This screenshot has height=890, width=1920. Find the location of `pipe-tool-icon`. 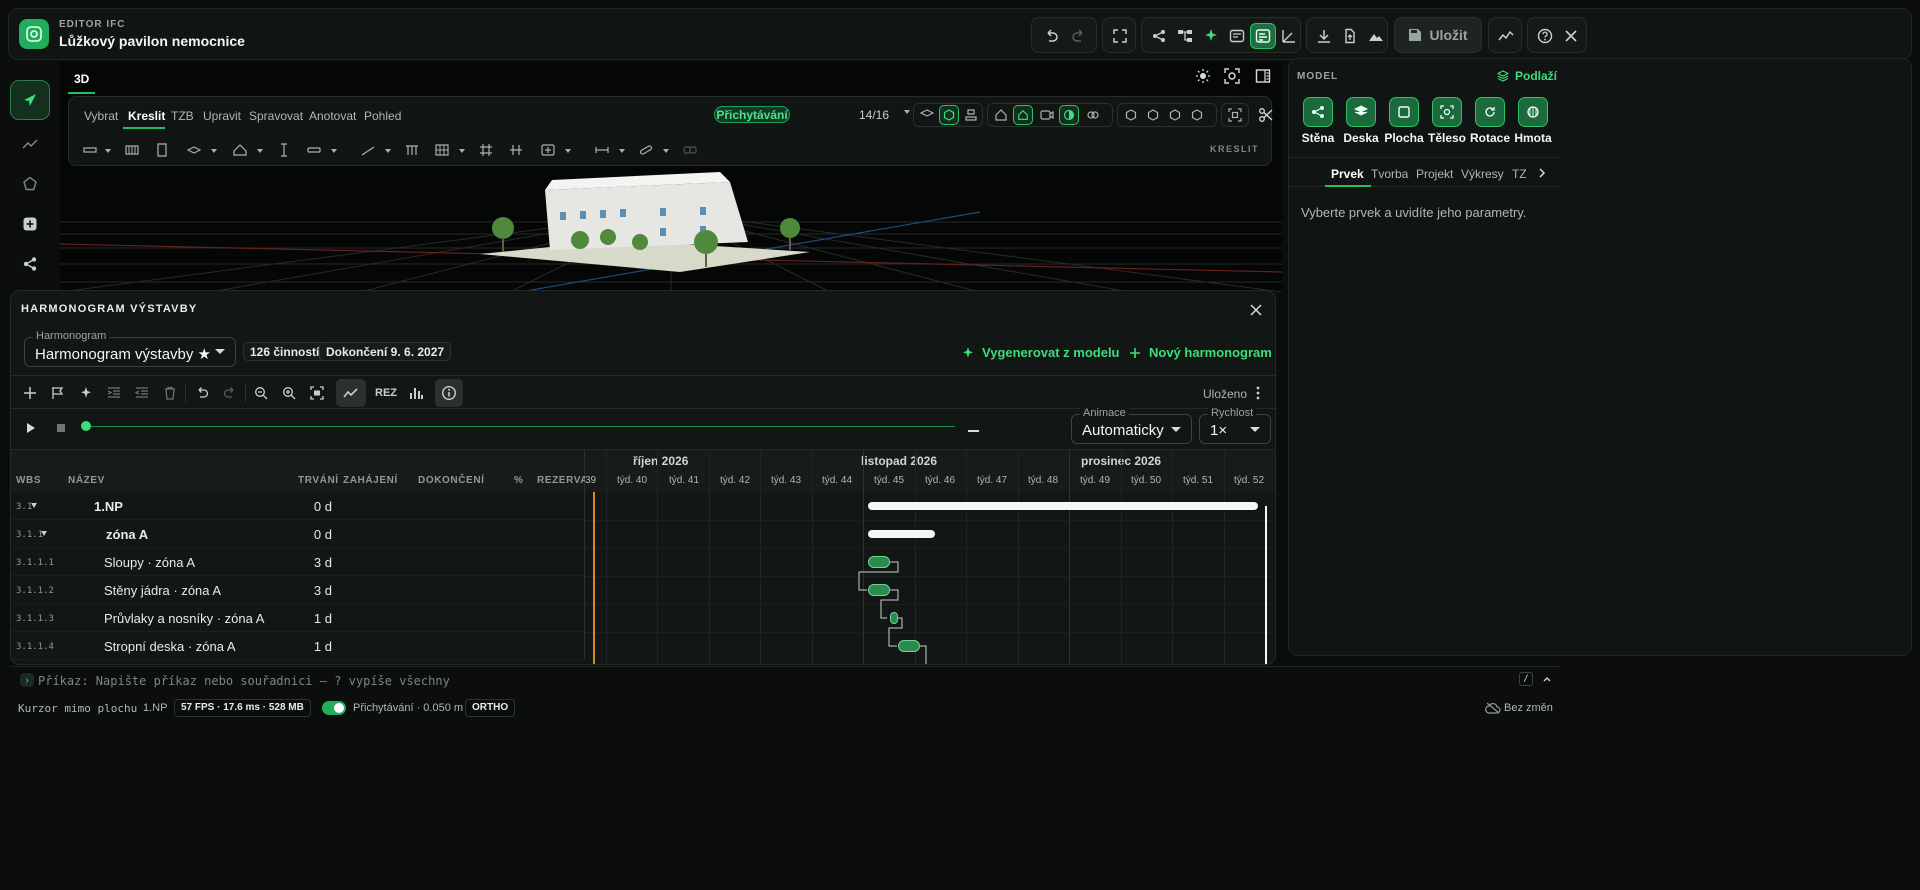

pipe-tool-icon is located at coordinates (646, 150).